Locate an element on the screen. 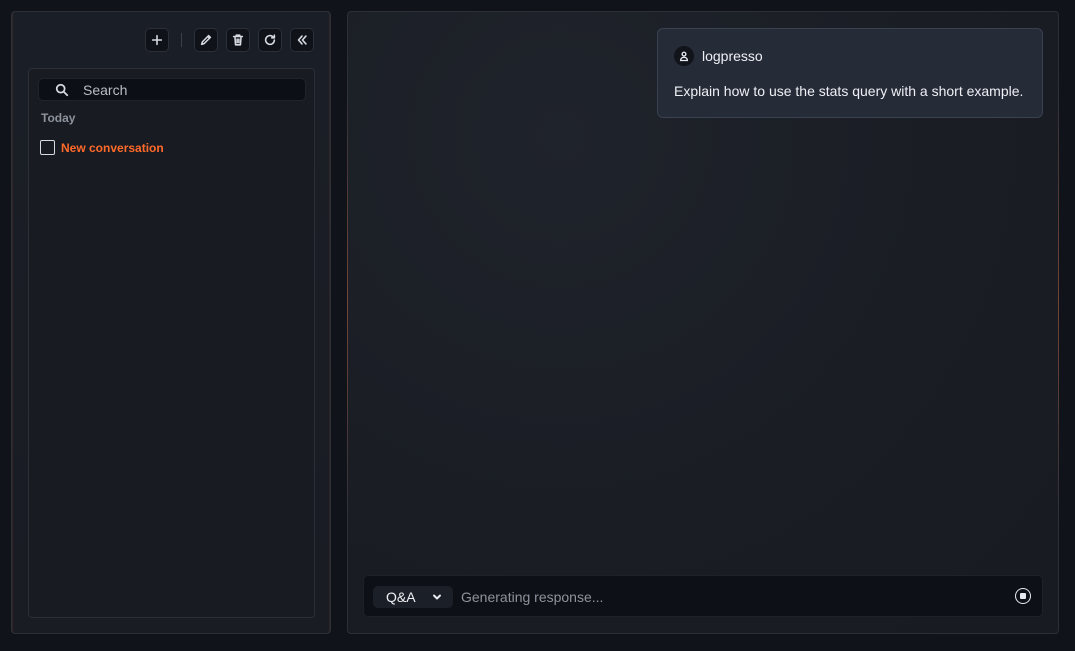 This screenshot has width=1075, height=651. conversation-checkbox is located at coordinates (47, 147).